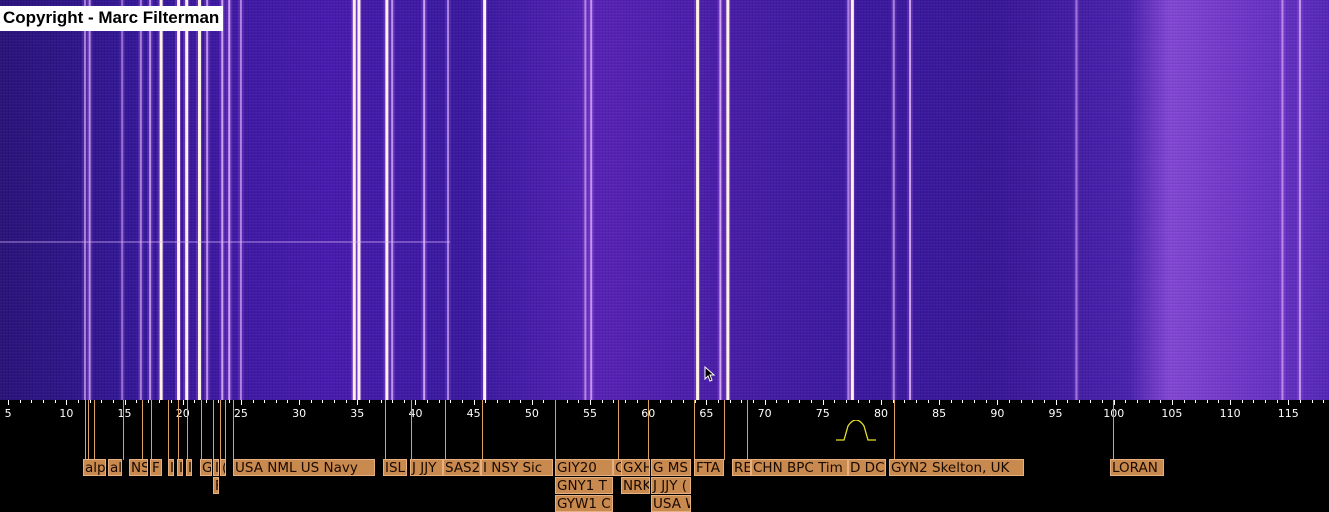  Describe the element at coordinates (856, 431) in the screenshot. I see `passband-filter-shape` at that location.